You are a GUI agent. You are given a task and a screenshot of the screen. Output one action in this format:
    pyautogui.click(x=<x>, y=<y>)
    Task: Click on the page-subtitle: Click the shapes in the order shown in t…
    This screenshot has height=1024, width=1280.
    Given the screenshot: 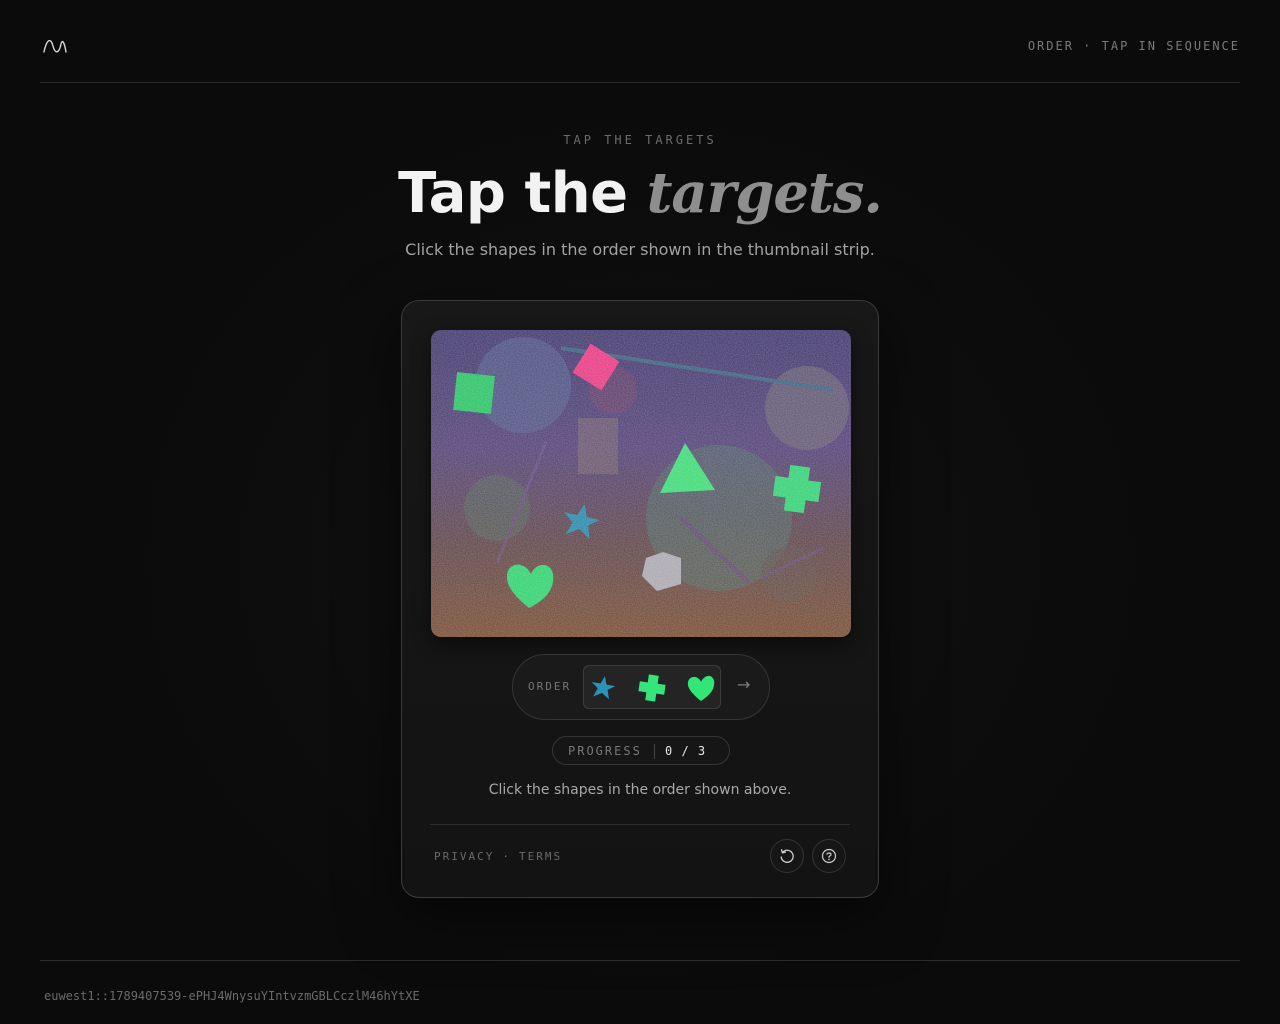 What is the action you would take?
    pyautogui.click(x=640, y=249)
    